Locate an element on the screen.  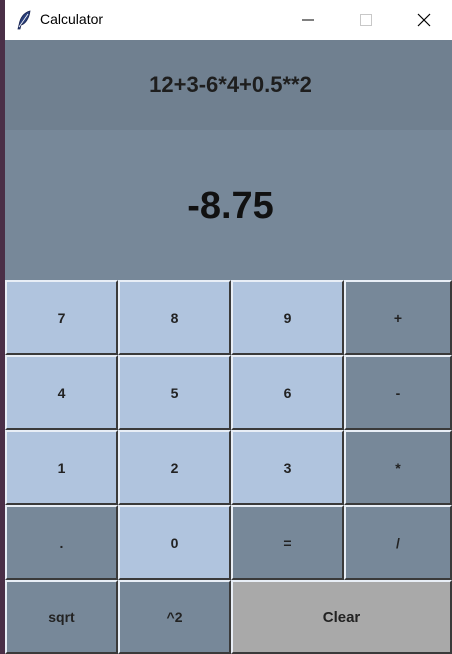
expression-display: 12+3-6*4+0.5**2 is located at coordinates (228, 85).